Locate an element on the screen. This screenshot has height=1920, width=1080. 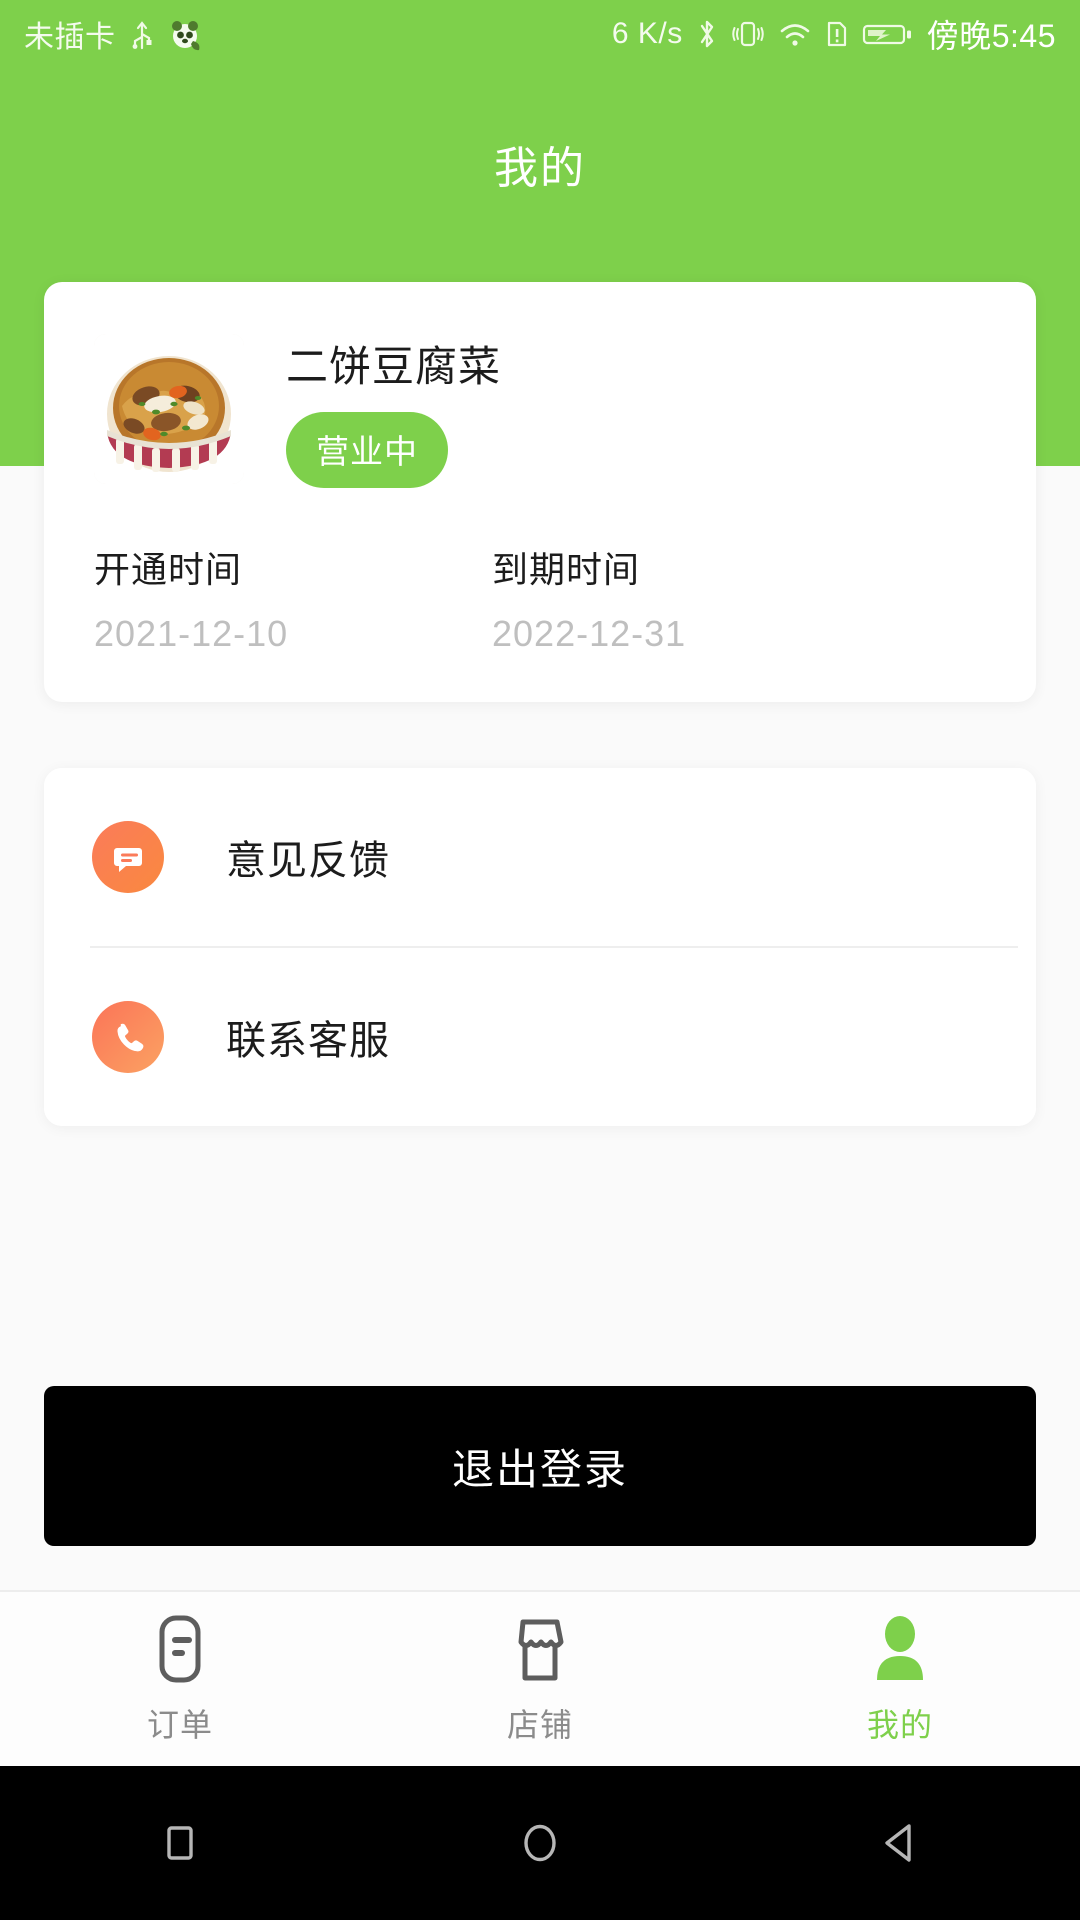
shop-info: 二饼豆腐菜 营业中 is located at coordinates (393, 411).